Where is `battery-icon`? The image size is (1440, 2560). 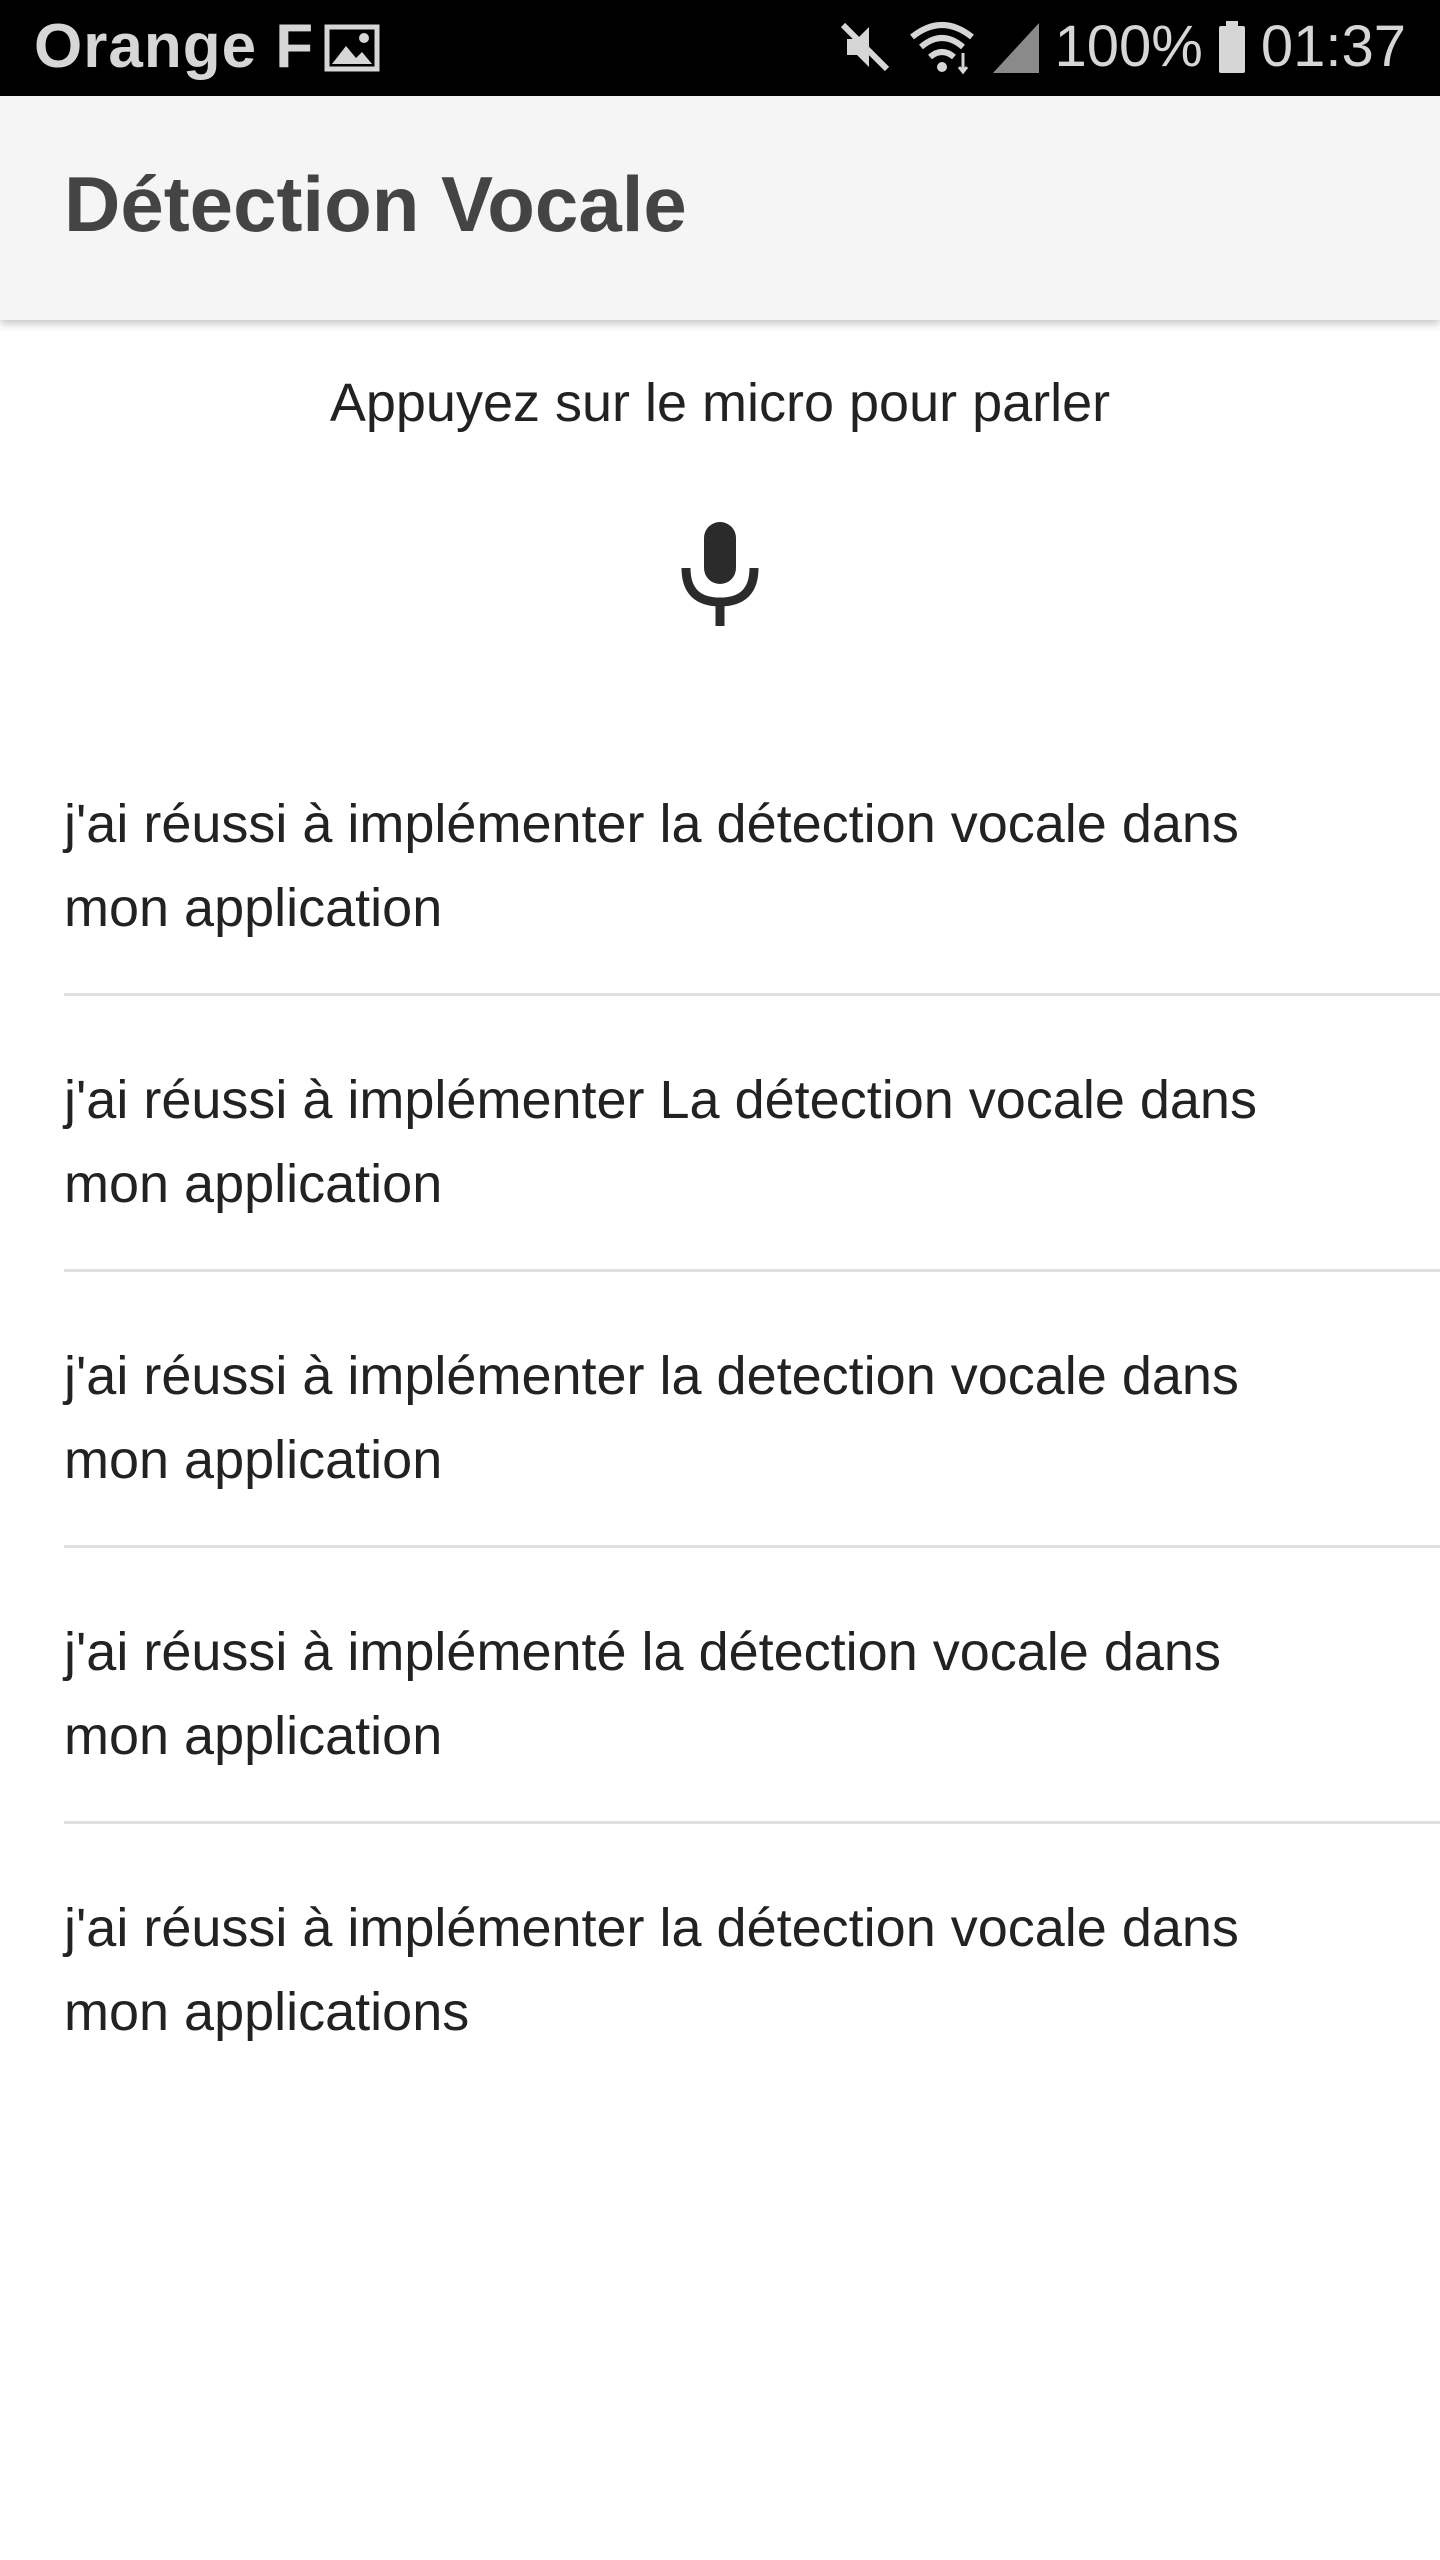 battery-icon is located at coordinates (1231, 47).